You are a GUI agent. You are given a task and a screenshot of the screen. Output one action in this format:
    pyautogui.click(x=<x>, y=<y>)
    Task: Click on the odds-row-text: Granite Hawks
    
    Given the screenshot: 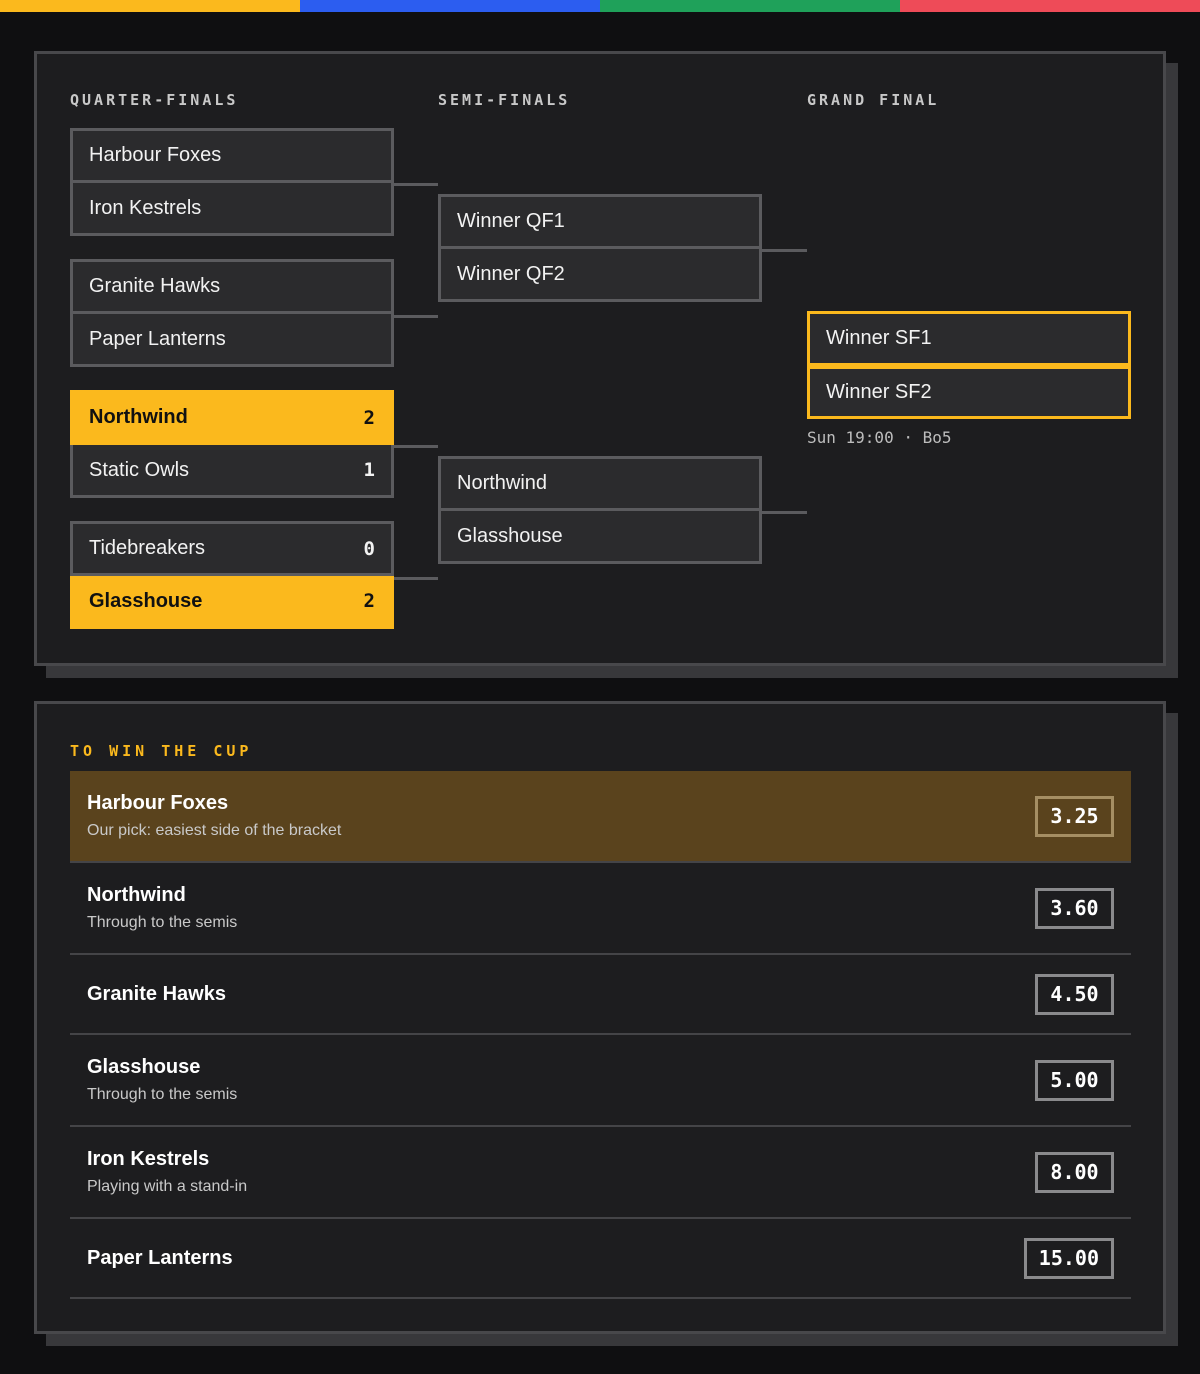 What is the action you would take?
    pyautogui.click(x=156, y=994)
    